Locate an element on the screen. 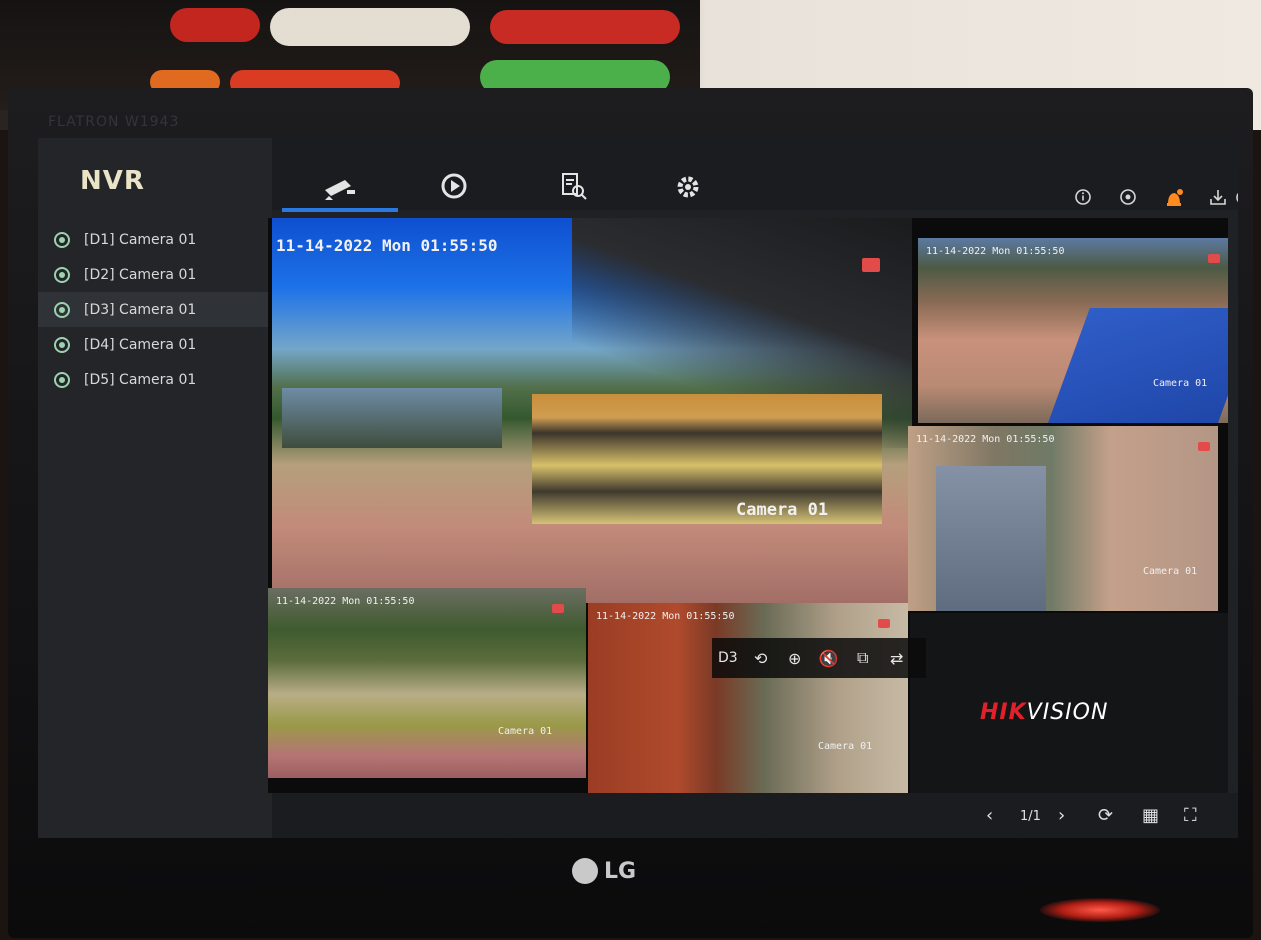 The width and height of the screenshot is (1261, 940). alarm-icon is located at coordinates (1174, 201).